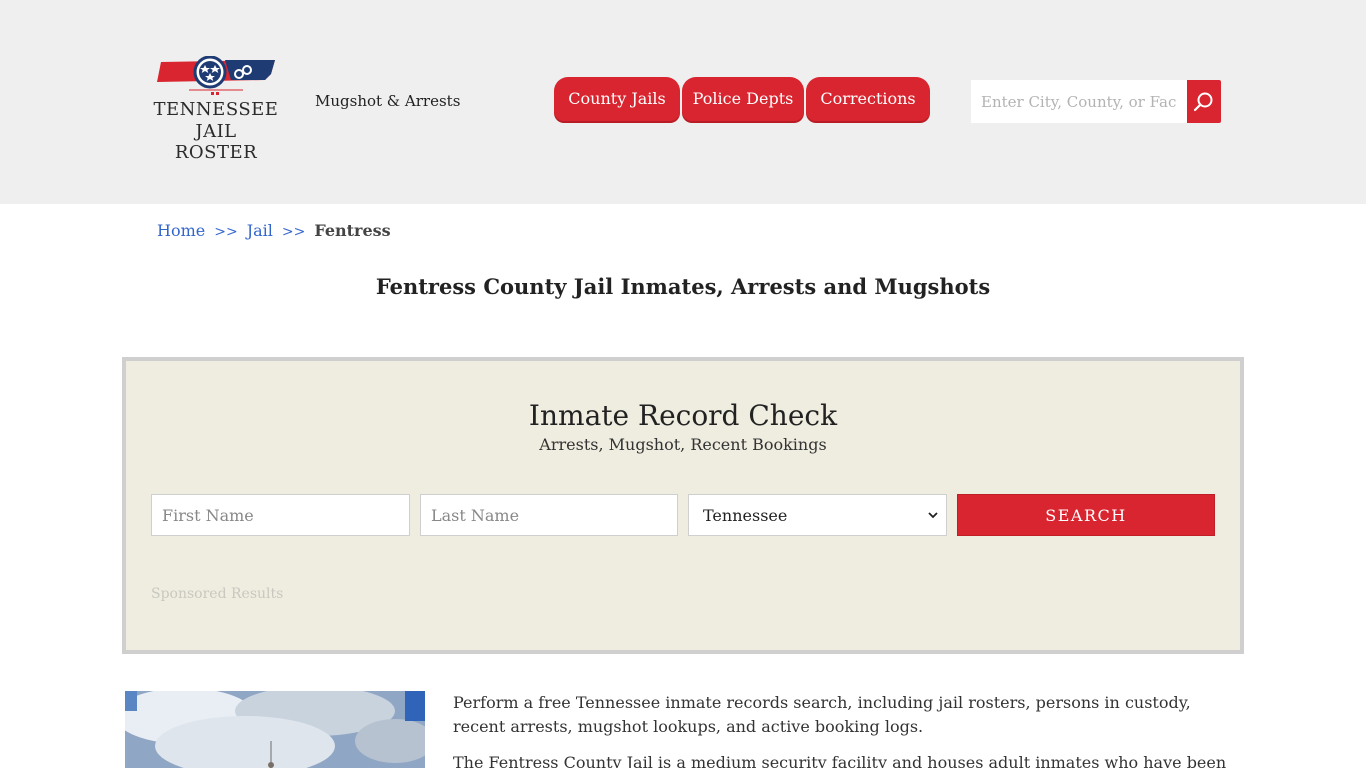 The height and width of the screenshot is (768, 1366). I want to click on breadcrumb-current: Fentress, so click(352, 230).